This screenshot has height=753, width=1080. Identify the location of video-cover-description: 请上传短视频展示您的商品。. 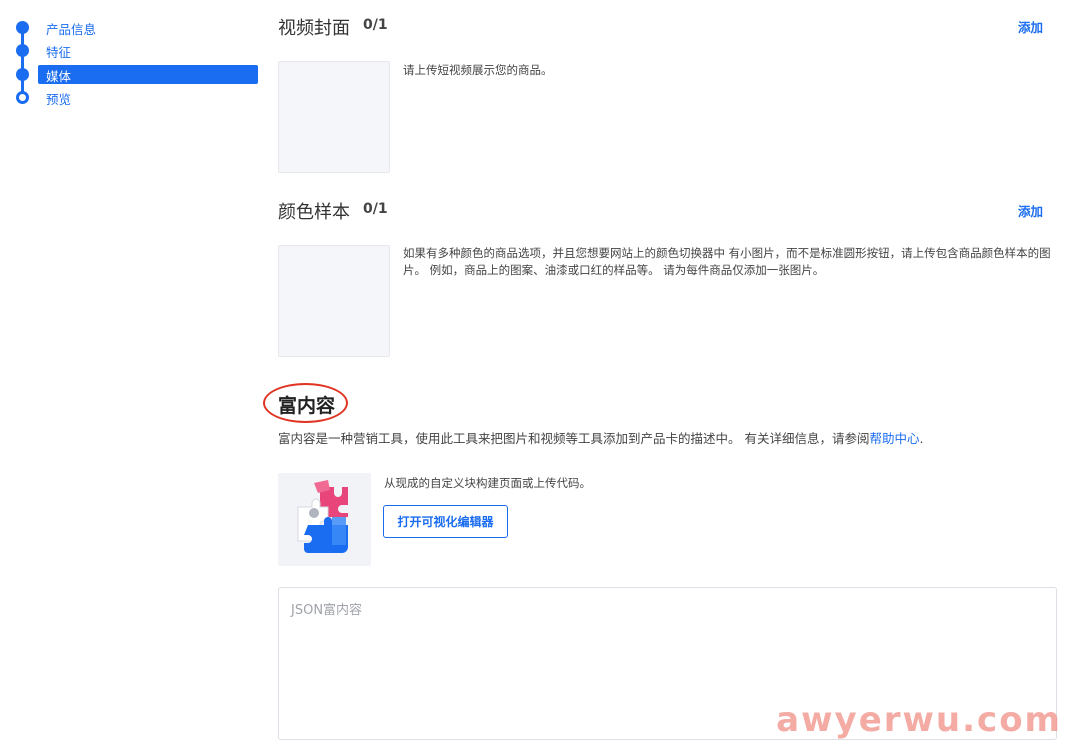
(478, 70).